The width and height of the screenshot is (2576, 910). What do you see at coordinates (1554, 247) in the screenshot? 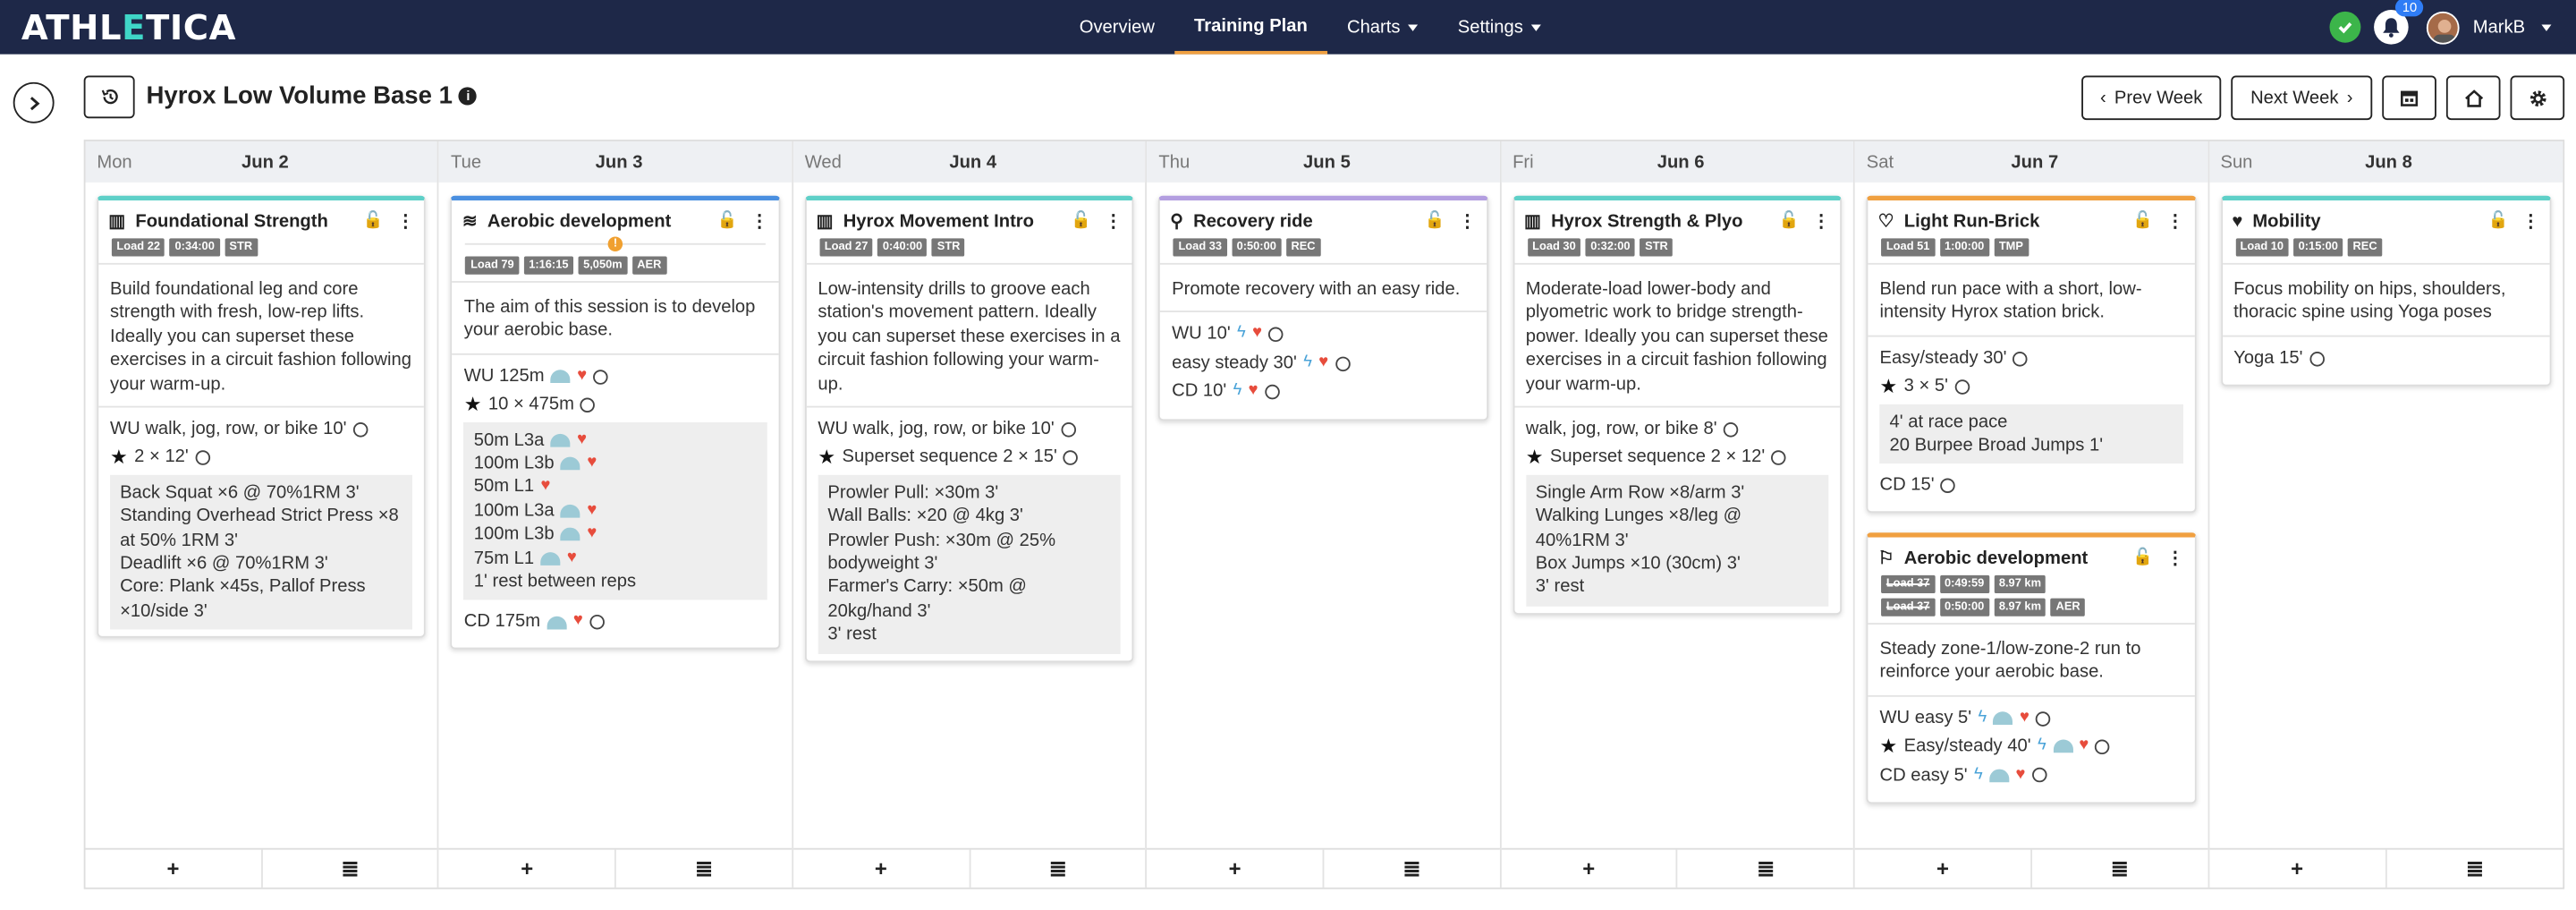
I see `load-tag: Load 30` at bounding box center [1554, 247].